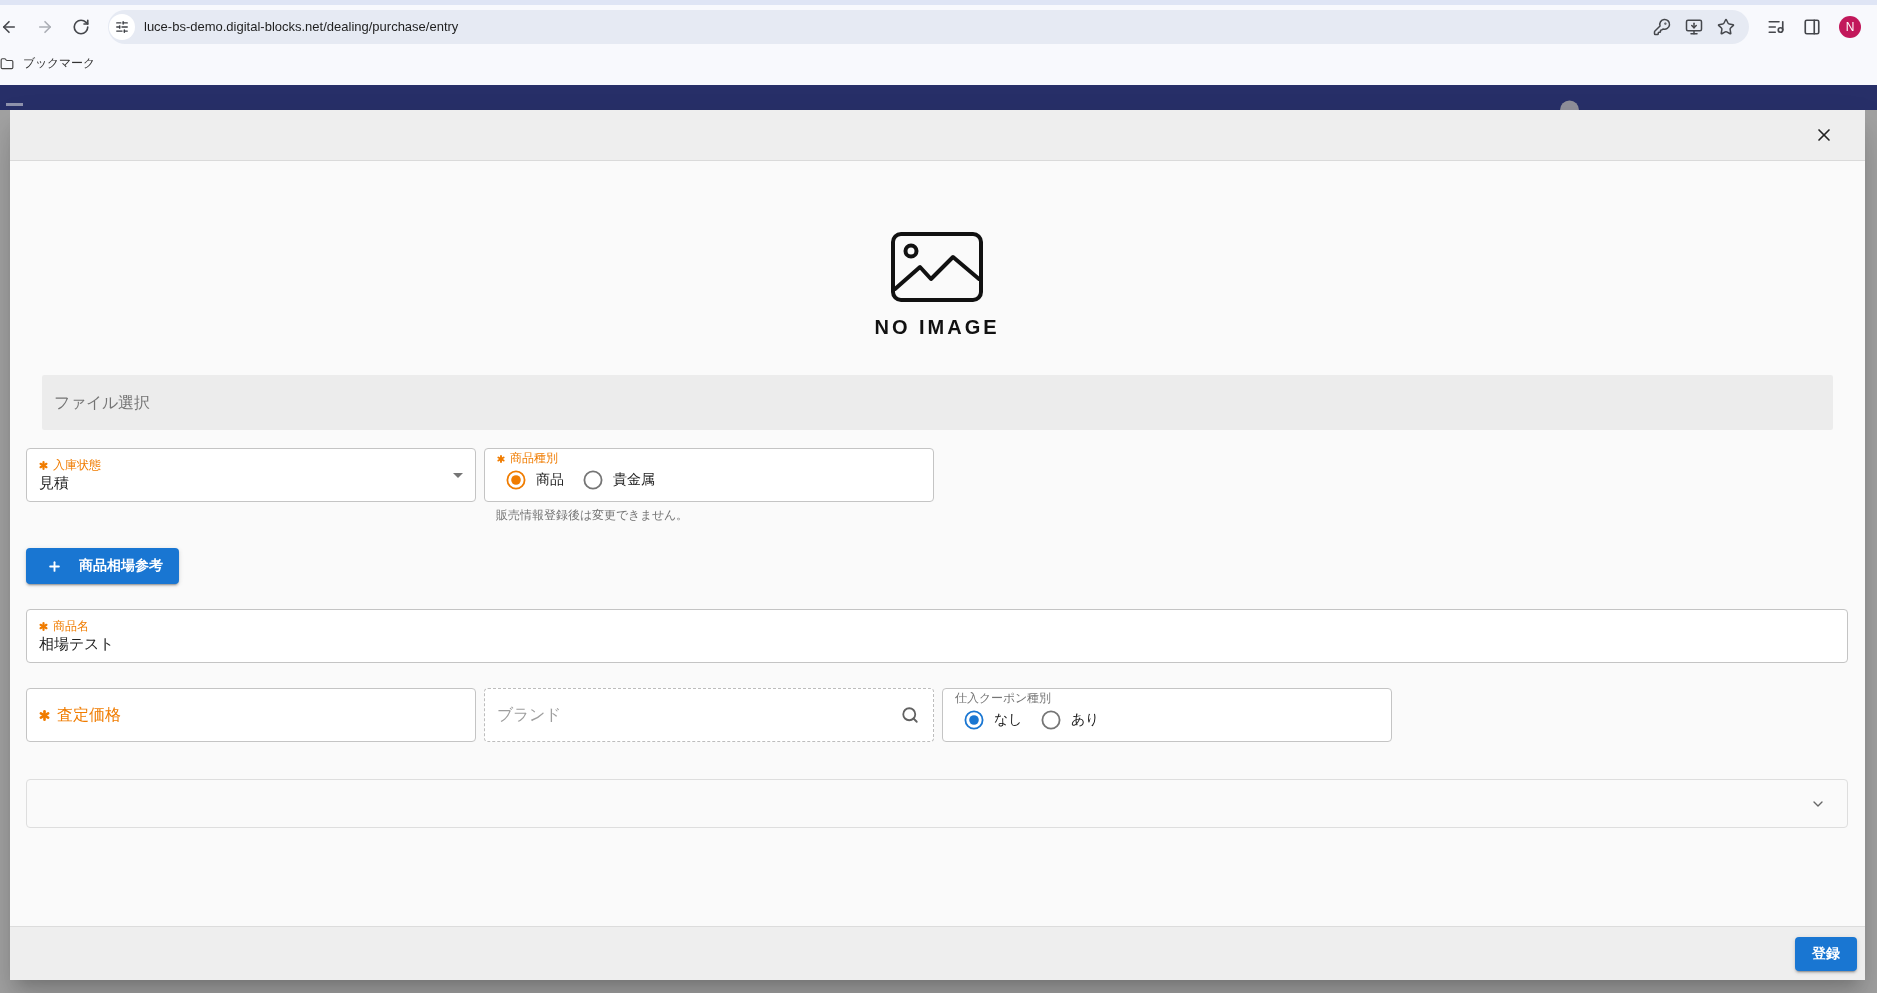  I want to click on search-icon, so click(910, 715).